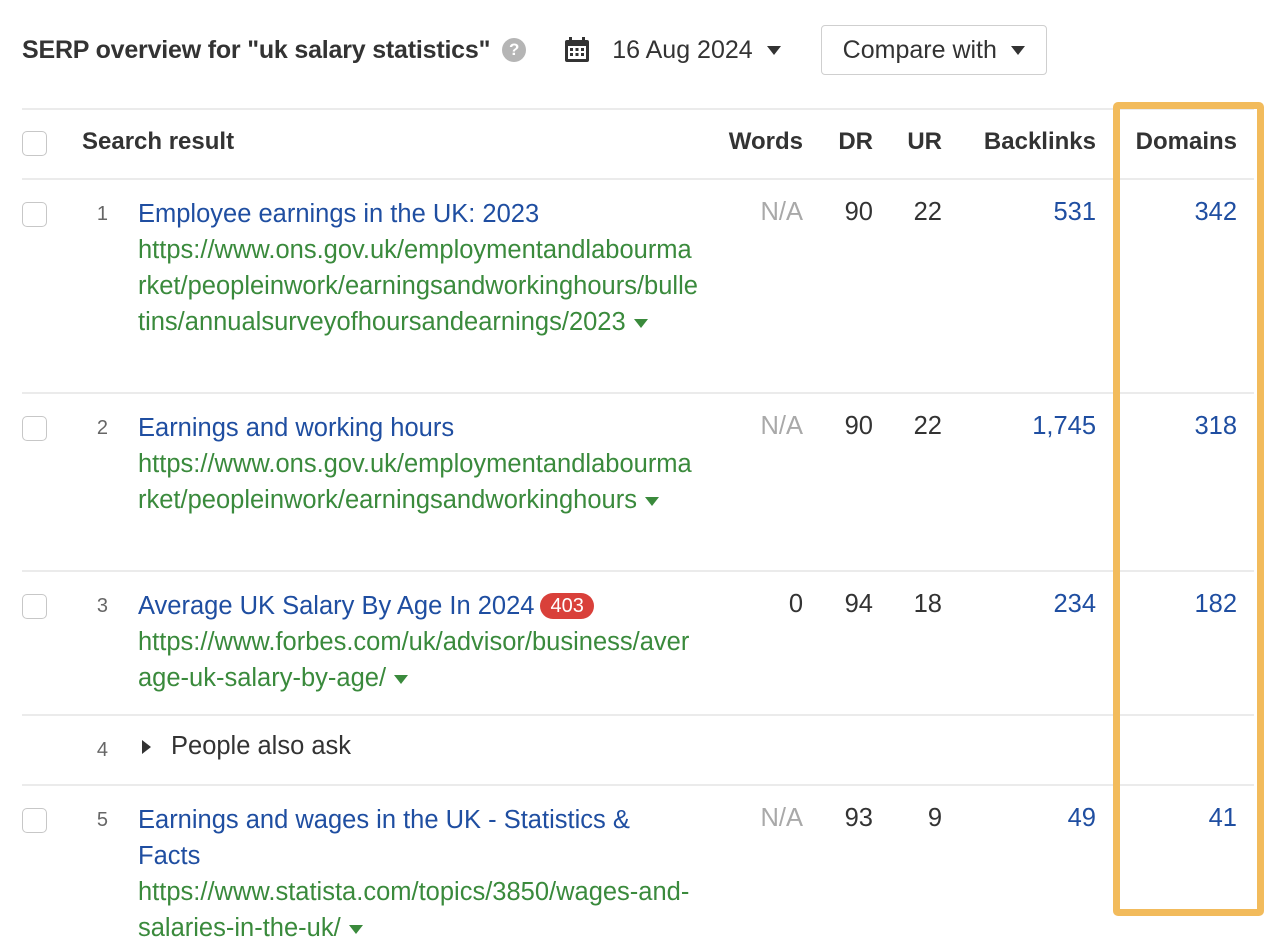 The height and width of the screenshot is (950, 1268). What do you see at coordinates (1223, 818) in the screenshot?
I see `domains-link: 41` at bounding box center [1223, 818].